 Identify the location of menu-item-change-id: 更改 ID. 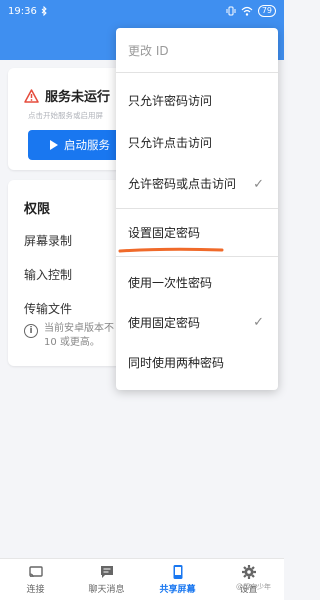
(197, 50).